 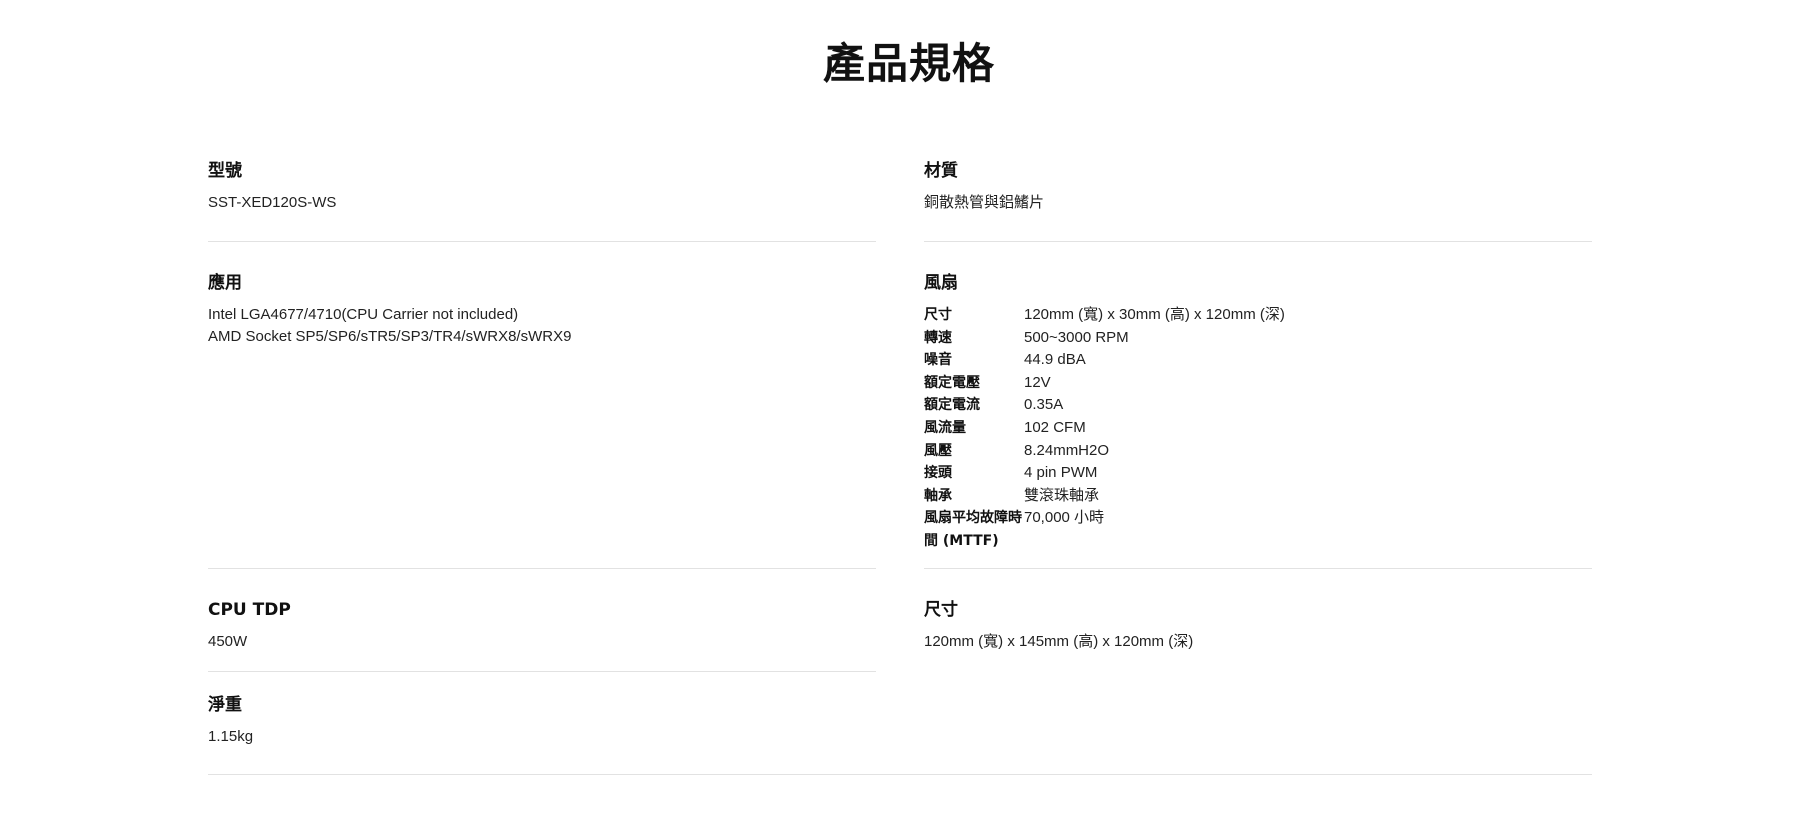 I want to click on spec-model-label: 型號, so click(x=225, y=171).